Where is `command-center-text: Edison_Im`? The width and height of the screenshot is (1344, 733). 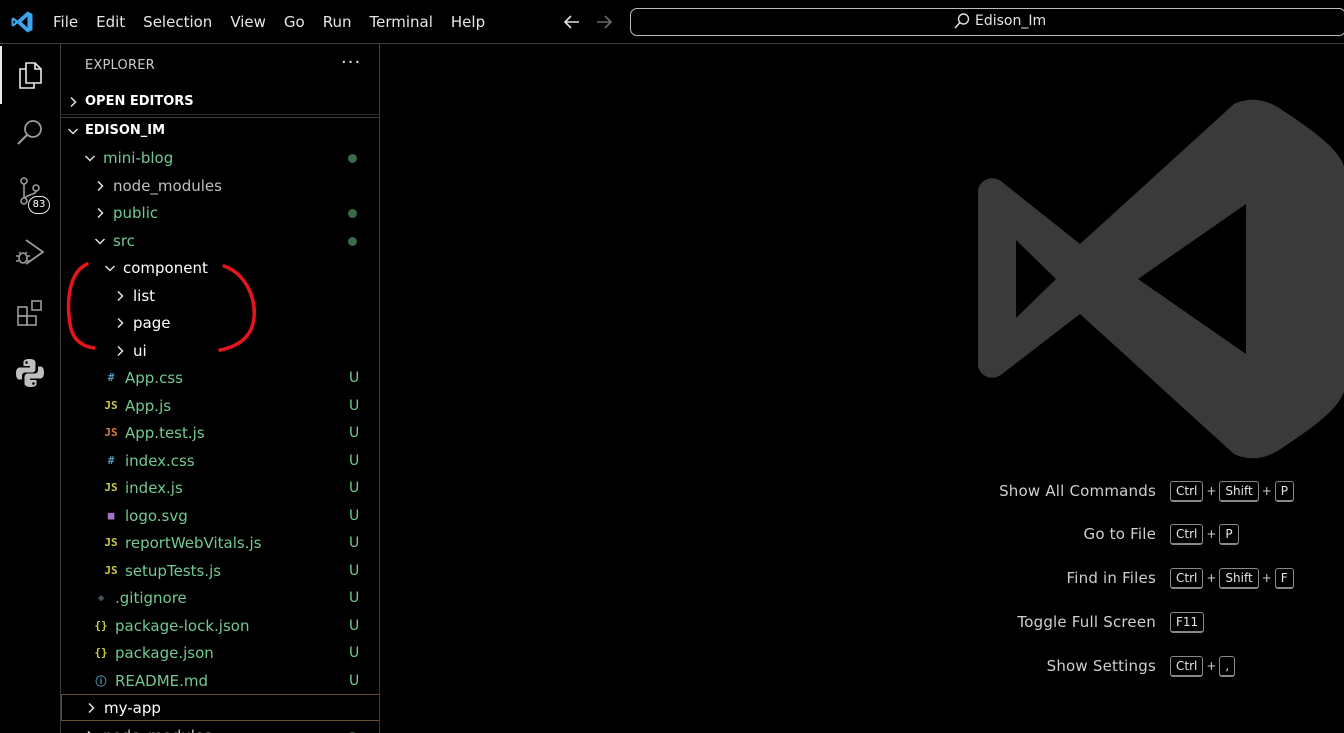 command-center-text: Edison_Im is located at coordinates (1011, 21).